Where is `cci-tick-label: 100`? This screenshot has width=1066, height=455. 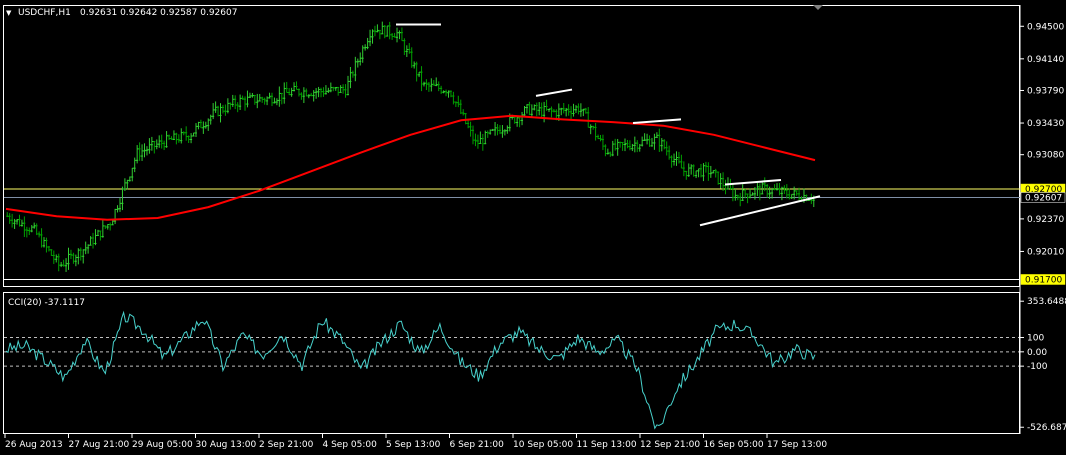
cci-tick-label: 100 is located at coordinates (1035, 339).